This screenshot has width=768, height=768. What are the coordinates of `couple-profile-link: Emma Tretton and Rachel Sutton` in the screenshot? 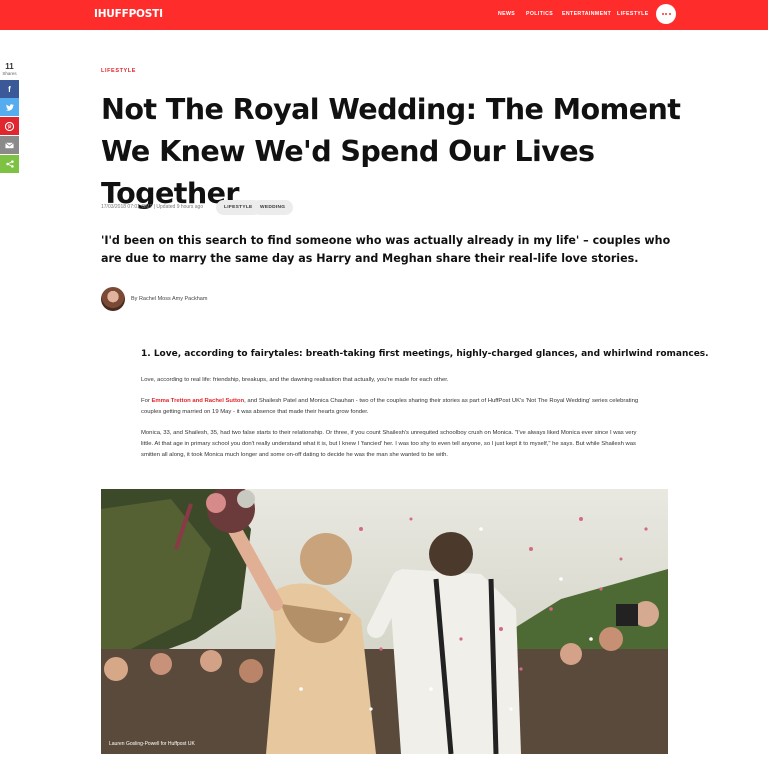 It's located at (197, 401).